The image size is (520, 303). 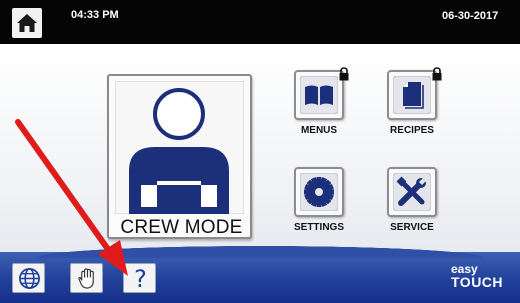 I want to click on help-button: ?, so click(x=139, y=278).